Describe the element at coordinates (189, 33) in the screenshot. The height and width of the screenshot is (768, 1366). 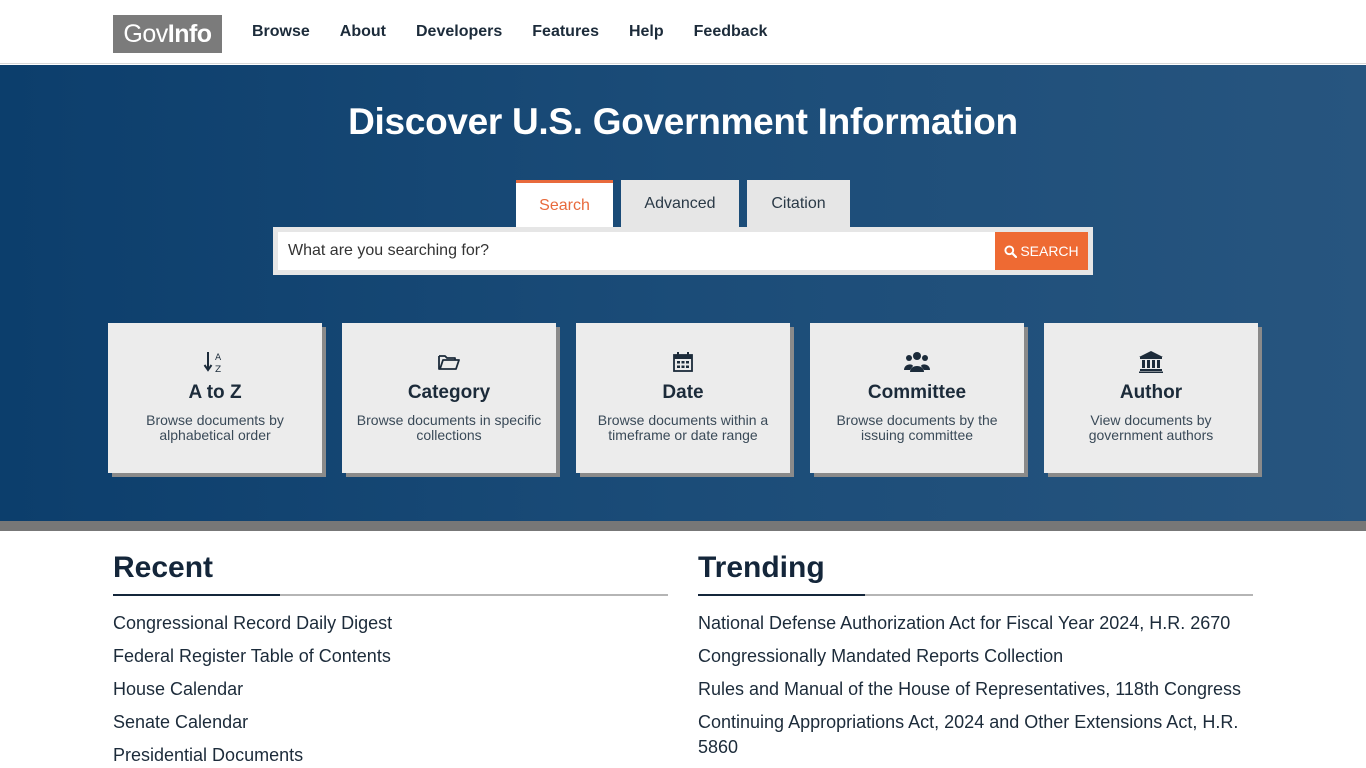
I see `logo-info-text: Info` at that location.